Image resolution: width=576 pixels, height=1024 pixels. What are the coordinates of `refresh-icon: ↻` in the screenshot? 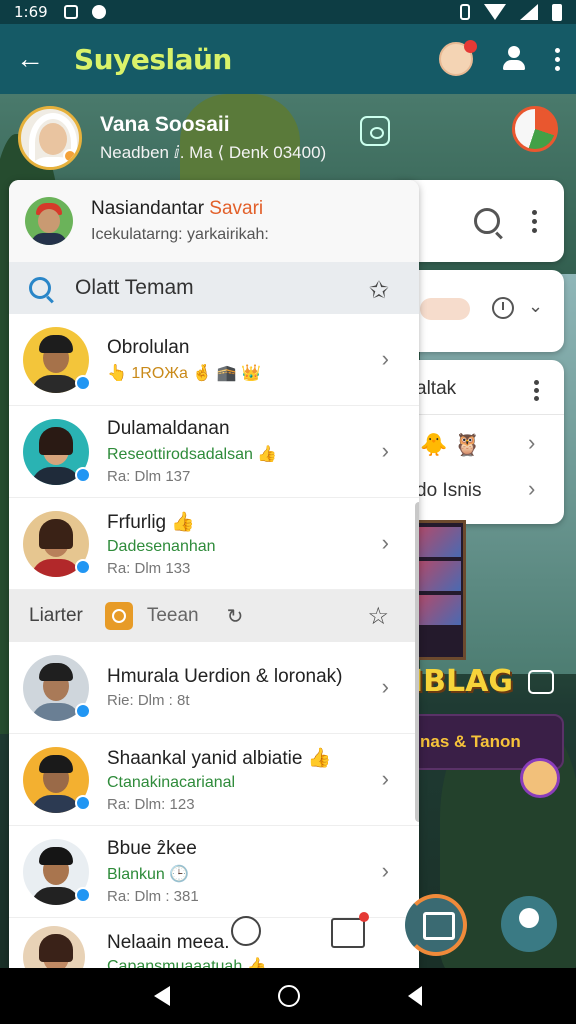 It's located at (235, 616).